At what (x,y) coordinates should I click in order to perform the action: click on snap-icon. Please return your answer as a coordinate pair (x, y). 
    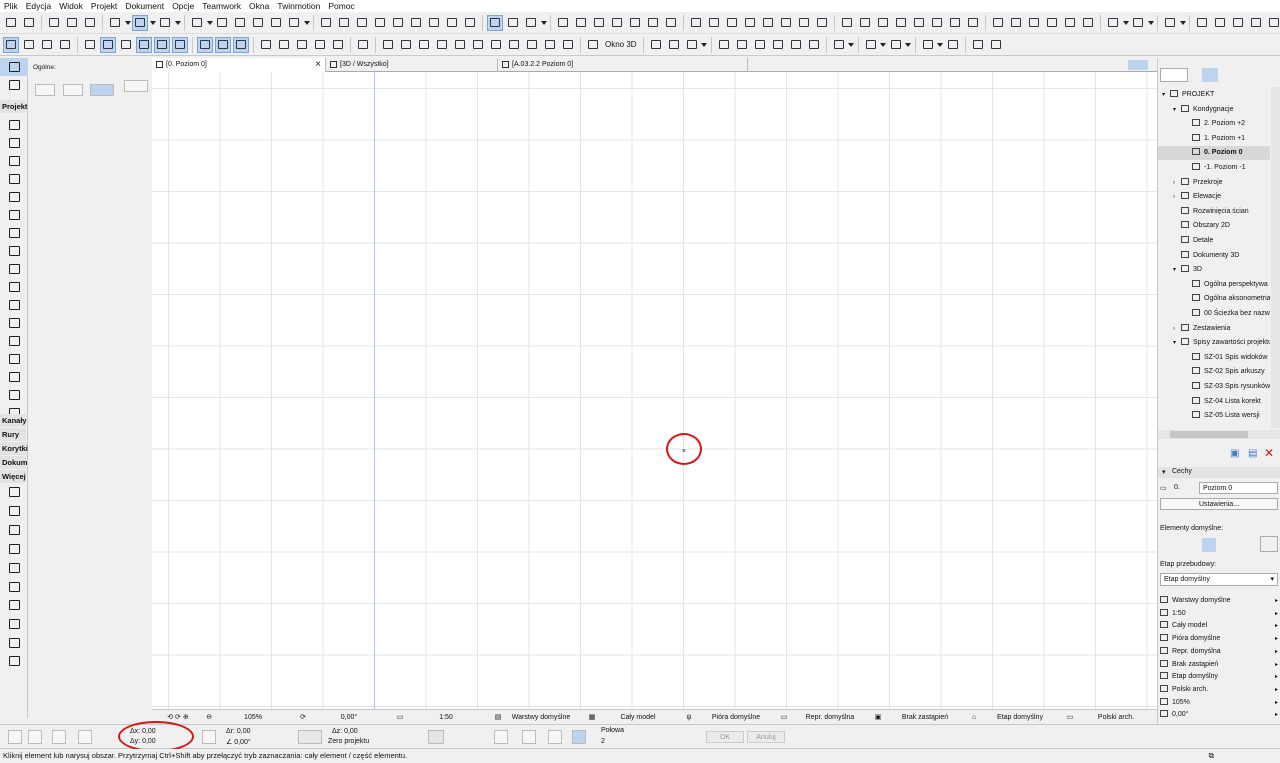
    Looking at the image, I should click on (85, 737).